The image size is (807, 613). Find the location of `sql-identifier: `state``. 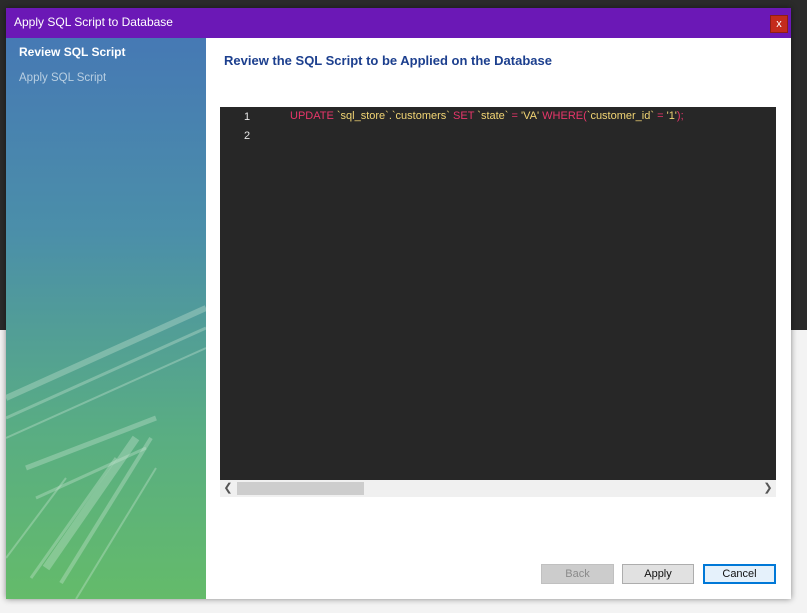

sql-identifier: `state` is located at coordinates (493, 116).